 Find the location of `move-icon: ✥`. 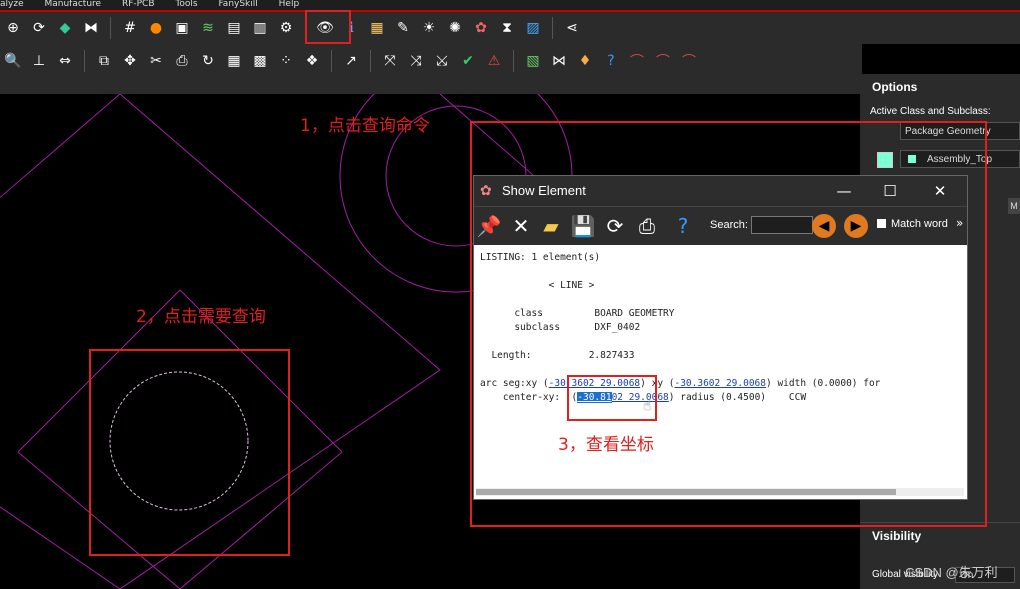

move-icon: ✥ is located at coordinates (130, 61).